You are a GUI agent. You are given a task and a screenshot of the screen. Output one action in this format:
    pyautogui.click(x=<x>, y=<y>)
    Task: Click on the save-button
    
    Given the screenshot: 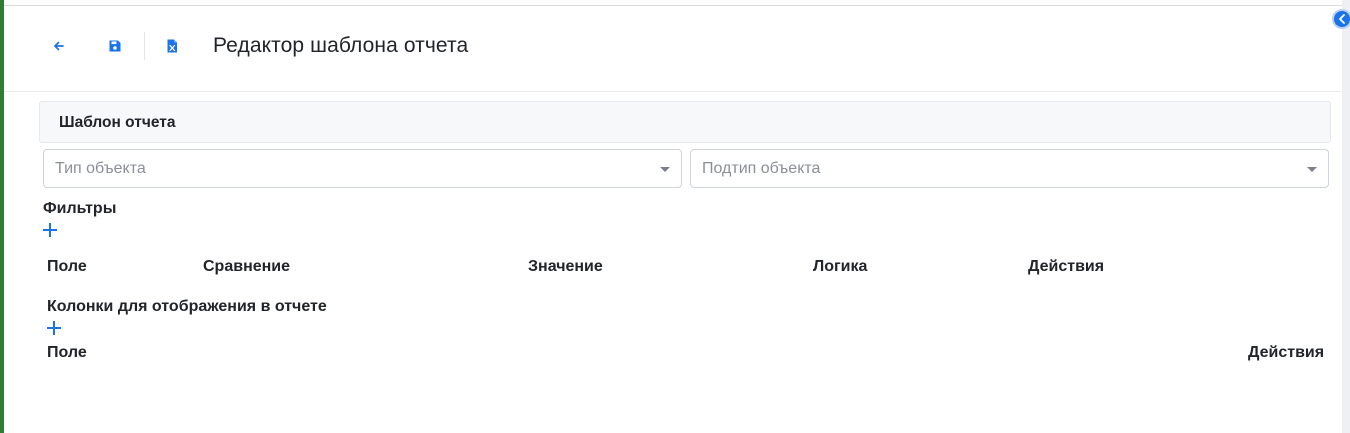 What is the action you would take?
    pyautogui.click(x=115, y=46)
    